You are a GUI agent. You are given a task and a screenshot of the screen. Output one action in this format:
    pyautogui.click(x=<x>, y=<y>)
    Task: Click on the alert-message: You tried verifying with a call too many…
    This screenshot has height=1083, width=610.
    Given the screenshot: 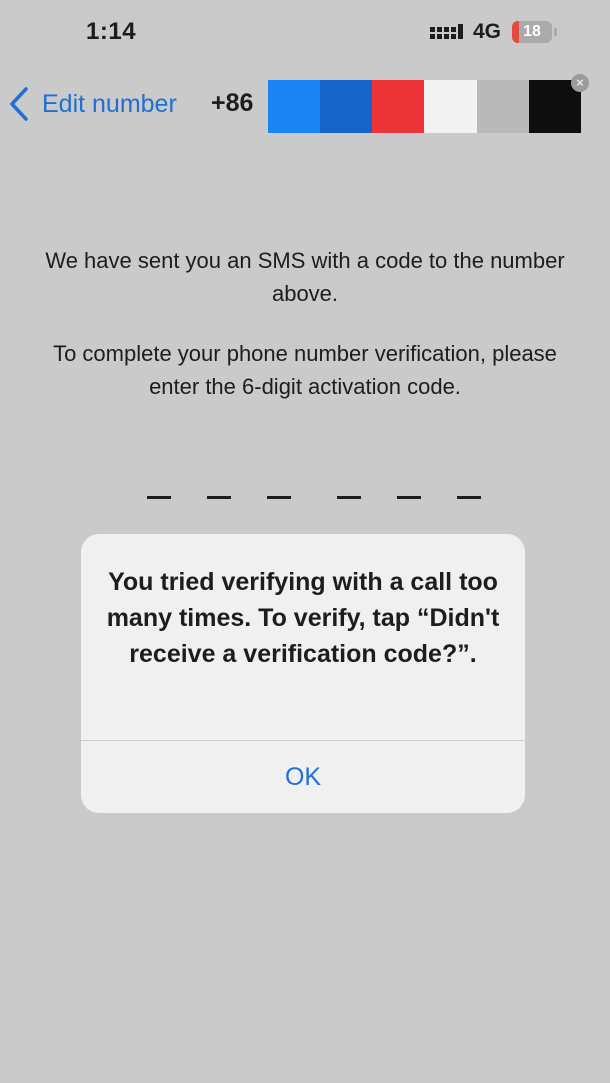 What is the action you would take?
    pyautogui.click(x=303, y=618)
    